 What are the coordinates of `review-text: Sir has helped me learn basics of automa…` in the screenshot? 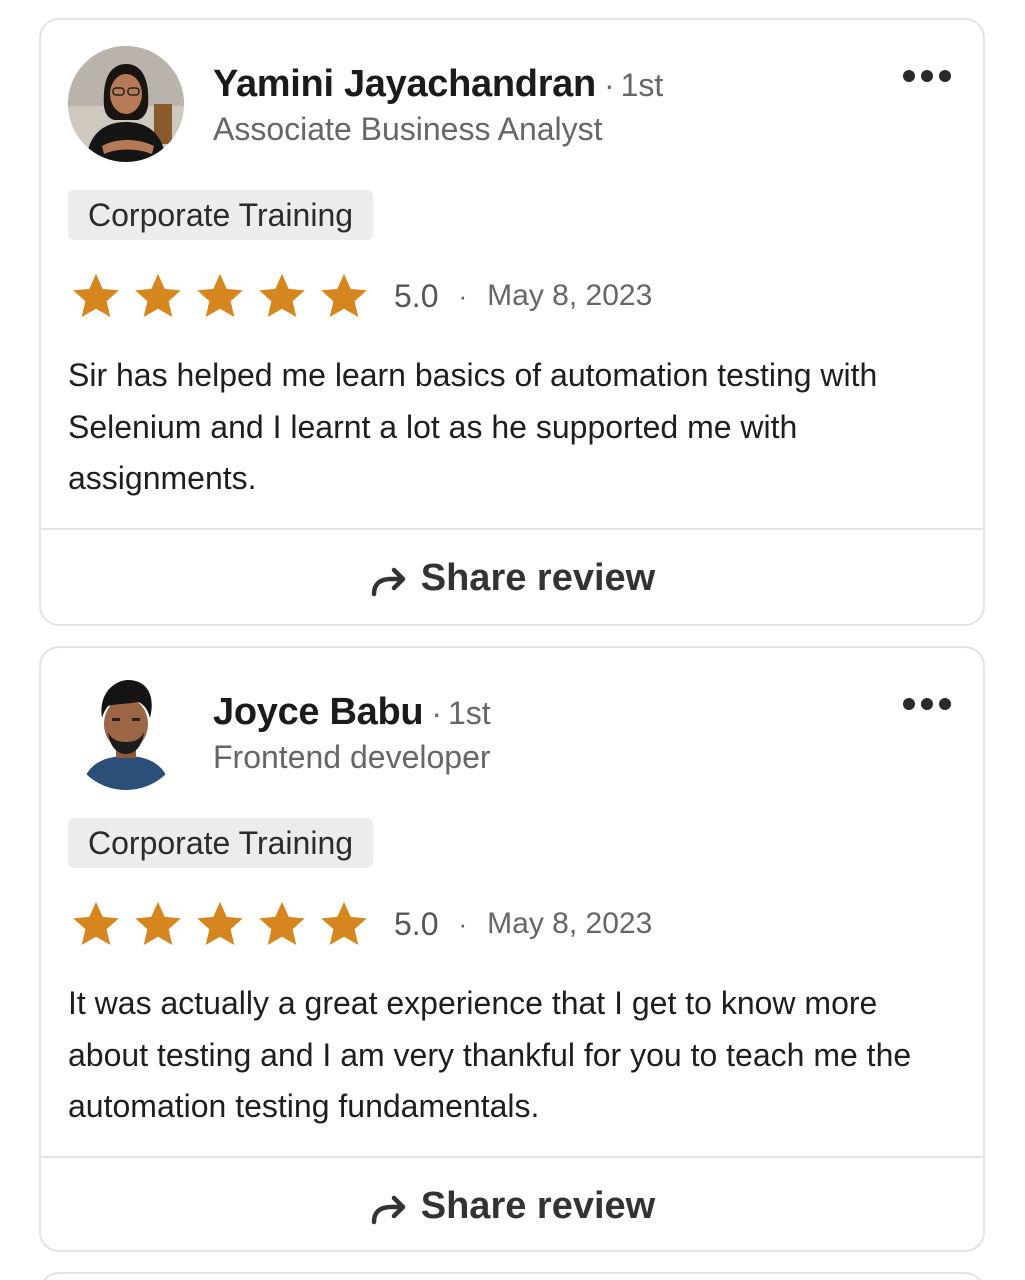 It's located at (473, 426).